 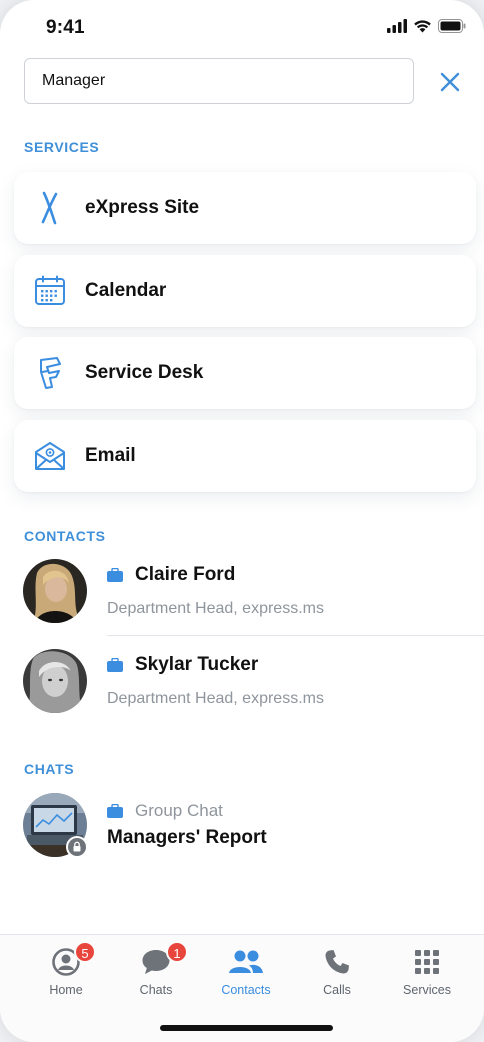 I want to click on battery-icon, so click(x=452, y=26).